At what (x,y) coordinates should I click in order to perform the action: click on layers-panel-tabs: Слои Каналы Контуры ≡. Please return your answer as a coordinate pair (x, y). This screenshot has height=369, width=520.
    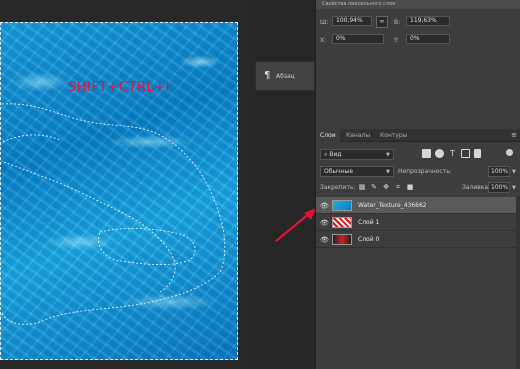
    Looking at the image, I should click on (418, 135).